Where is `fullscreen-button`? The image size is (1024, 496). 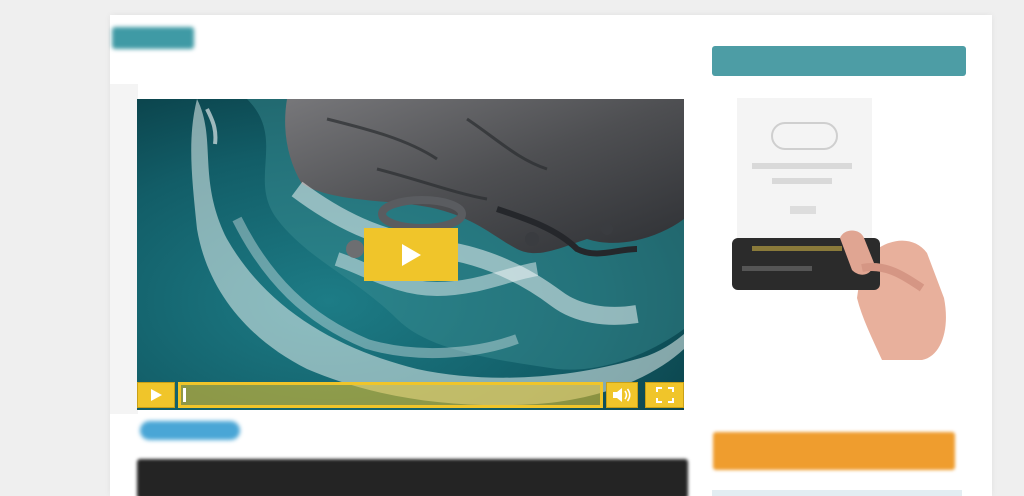 fullscreen-button is located at coordinates (664, 395).